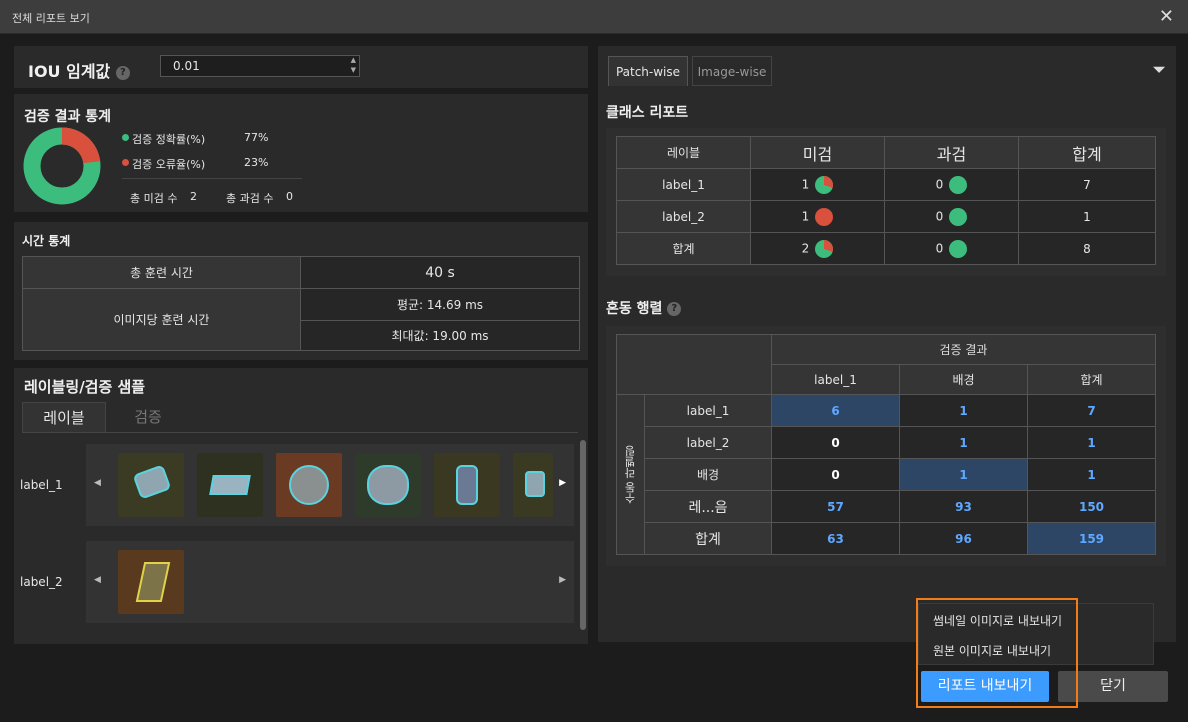  Describe the element at coordinates (68, 117) in the screenshot. I see `result-stats-title: 검증 결과 통계` at that location.